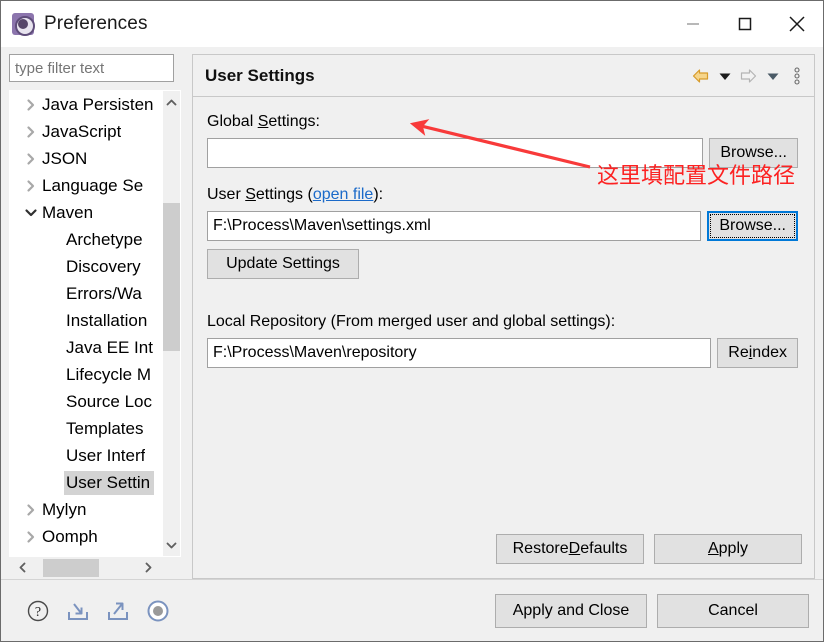  What do you see at coordinates (652, 610) in the screenshot?
I see `dialog-action-buttons: Apply and Close Cancel` at bounding box center [652, 610].